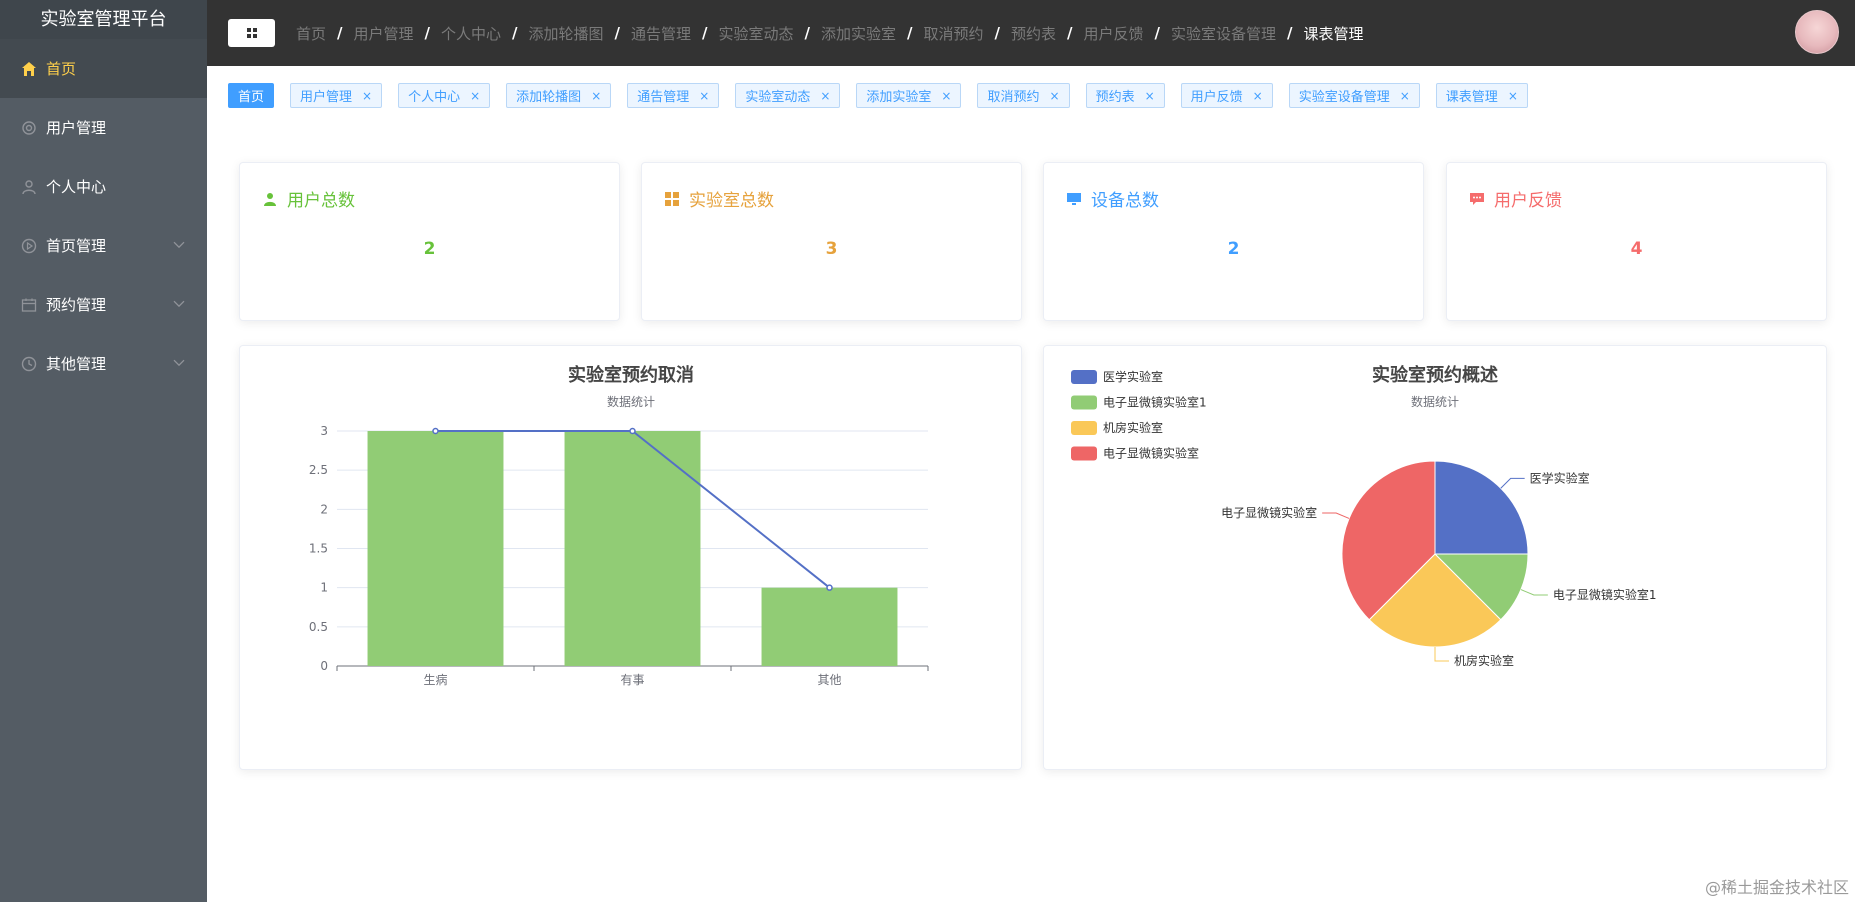  Describe the element at coordinates (1033, 33) in the screenshot. I see `breadcrumb-item: 预约表` at that location.